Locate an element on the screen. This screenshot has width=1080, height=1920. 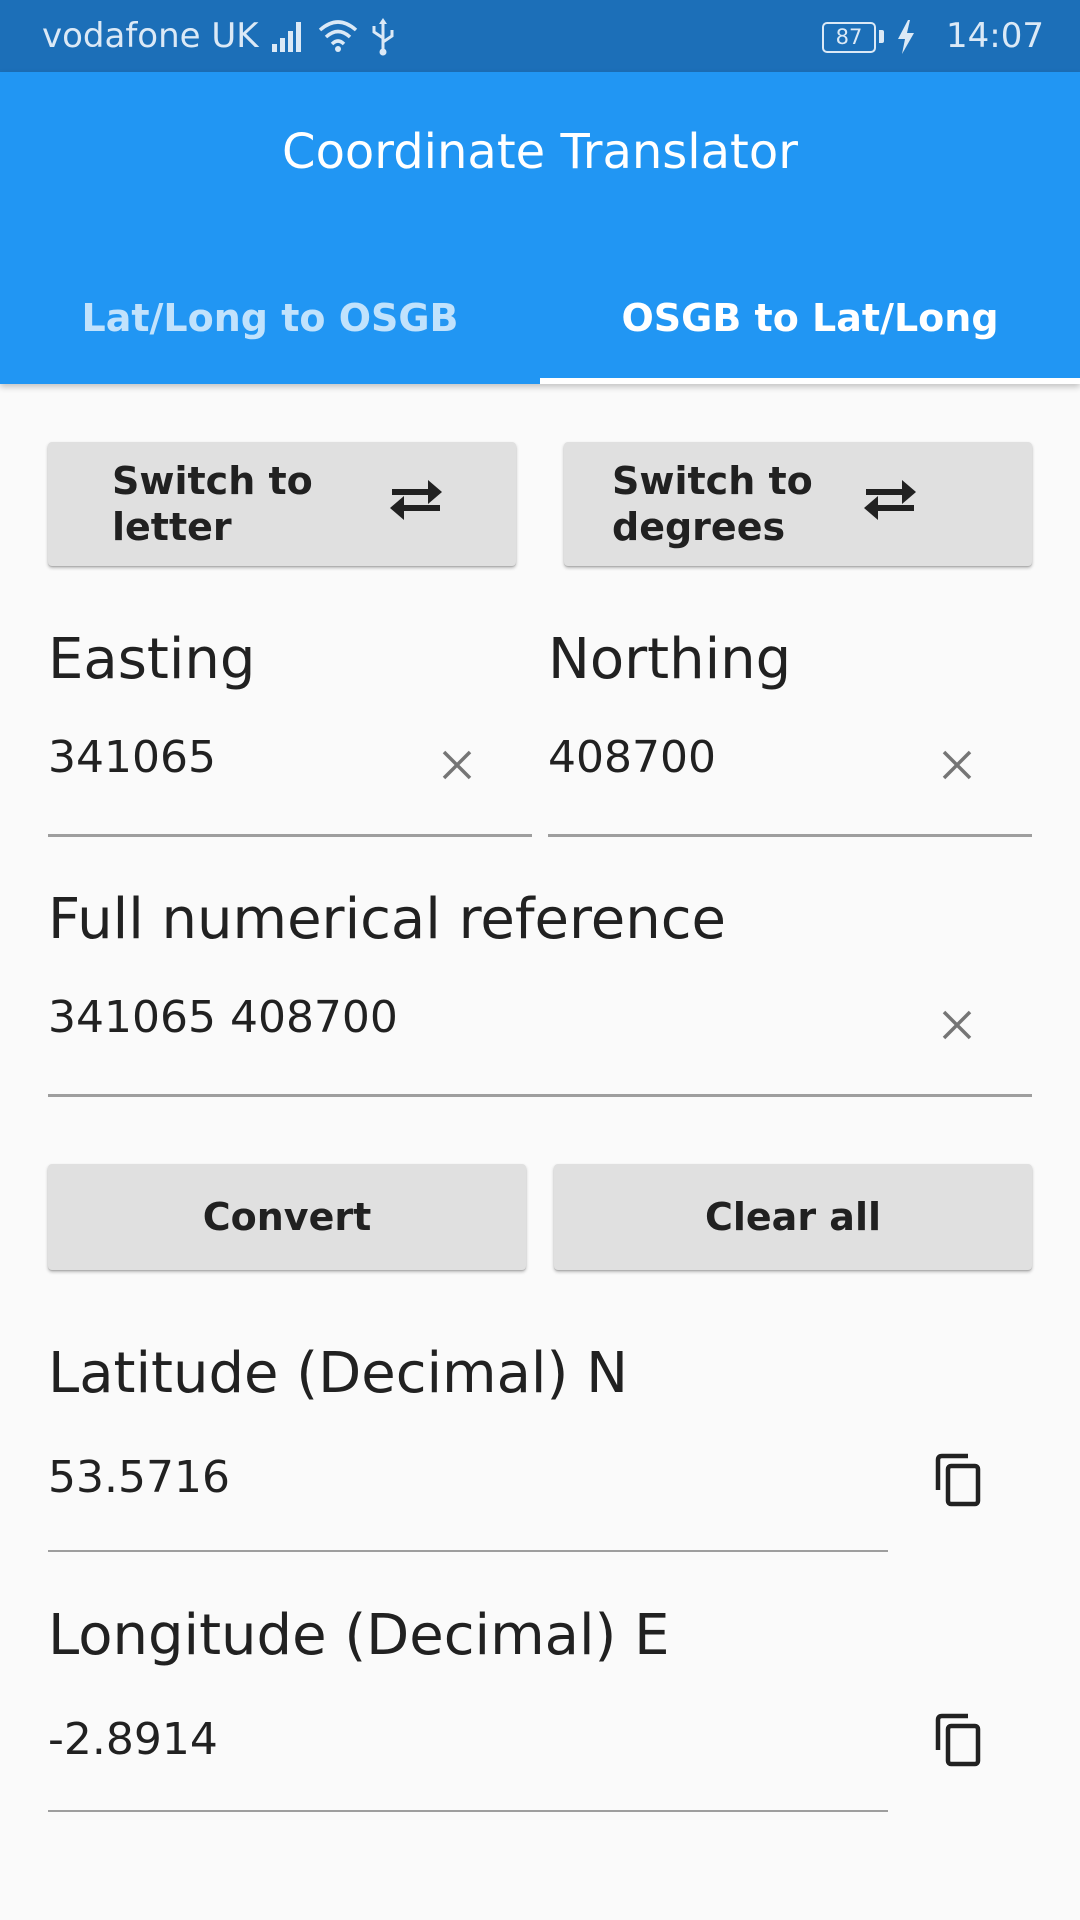
app-title: Coordinate Translator is located at coordinates (540, 152).